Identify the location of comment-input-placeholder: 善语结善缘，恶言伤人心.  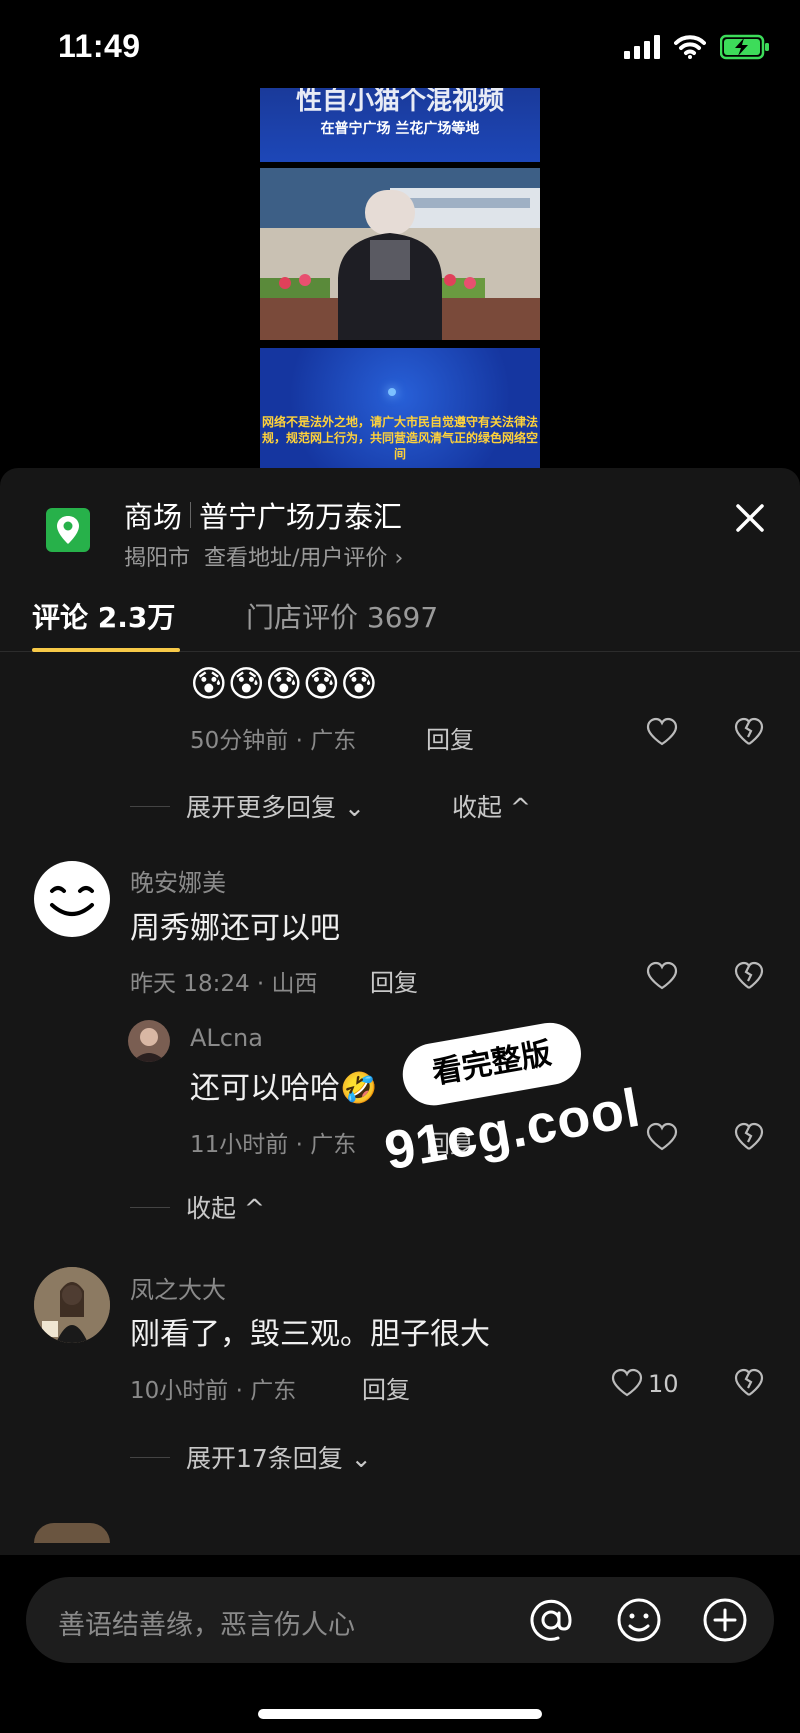
(206, 1625).